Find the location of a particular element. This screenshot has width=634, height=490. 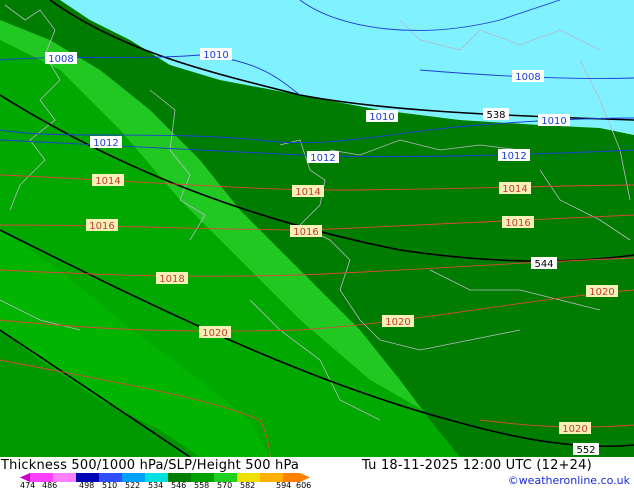

height-label: 538 is located at coordinates (496, 114).